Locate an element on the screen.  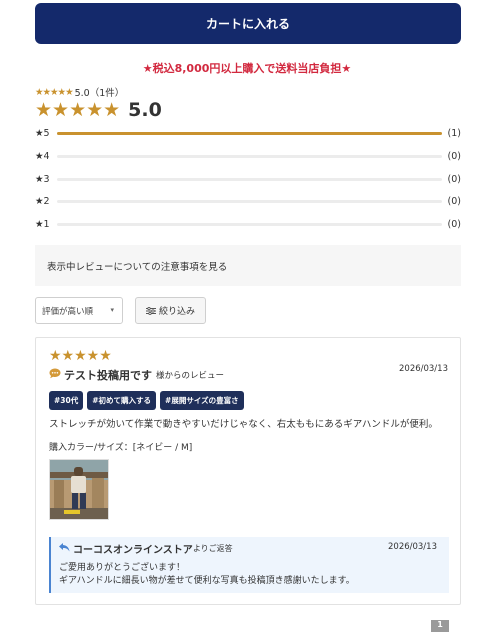
rating-row-count: (1) is located at coordinates (454, 133).